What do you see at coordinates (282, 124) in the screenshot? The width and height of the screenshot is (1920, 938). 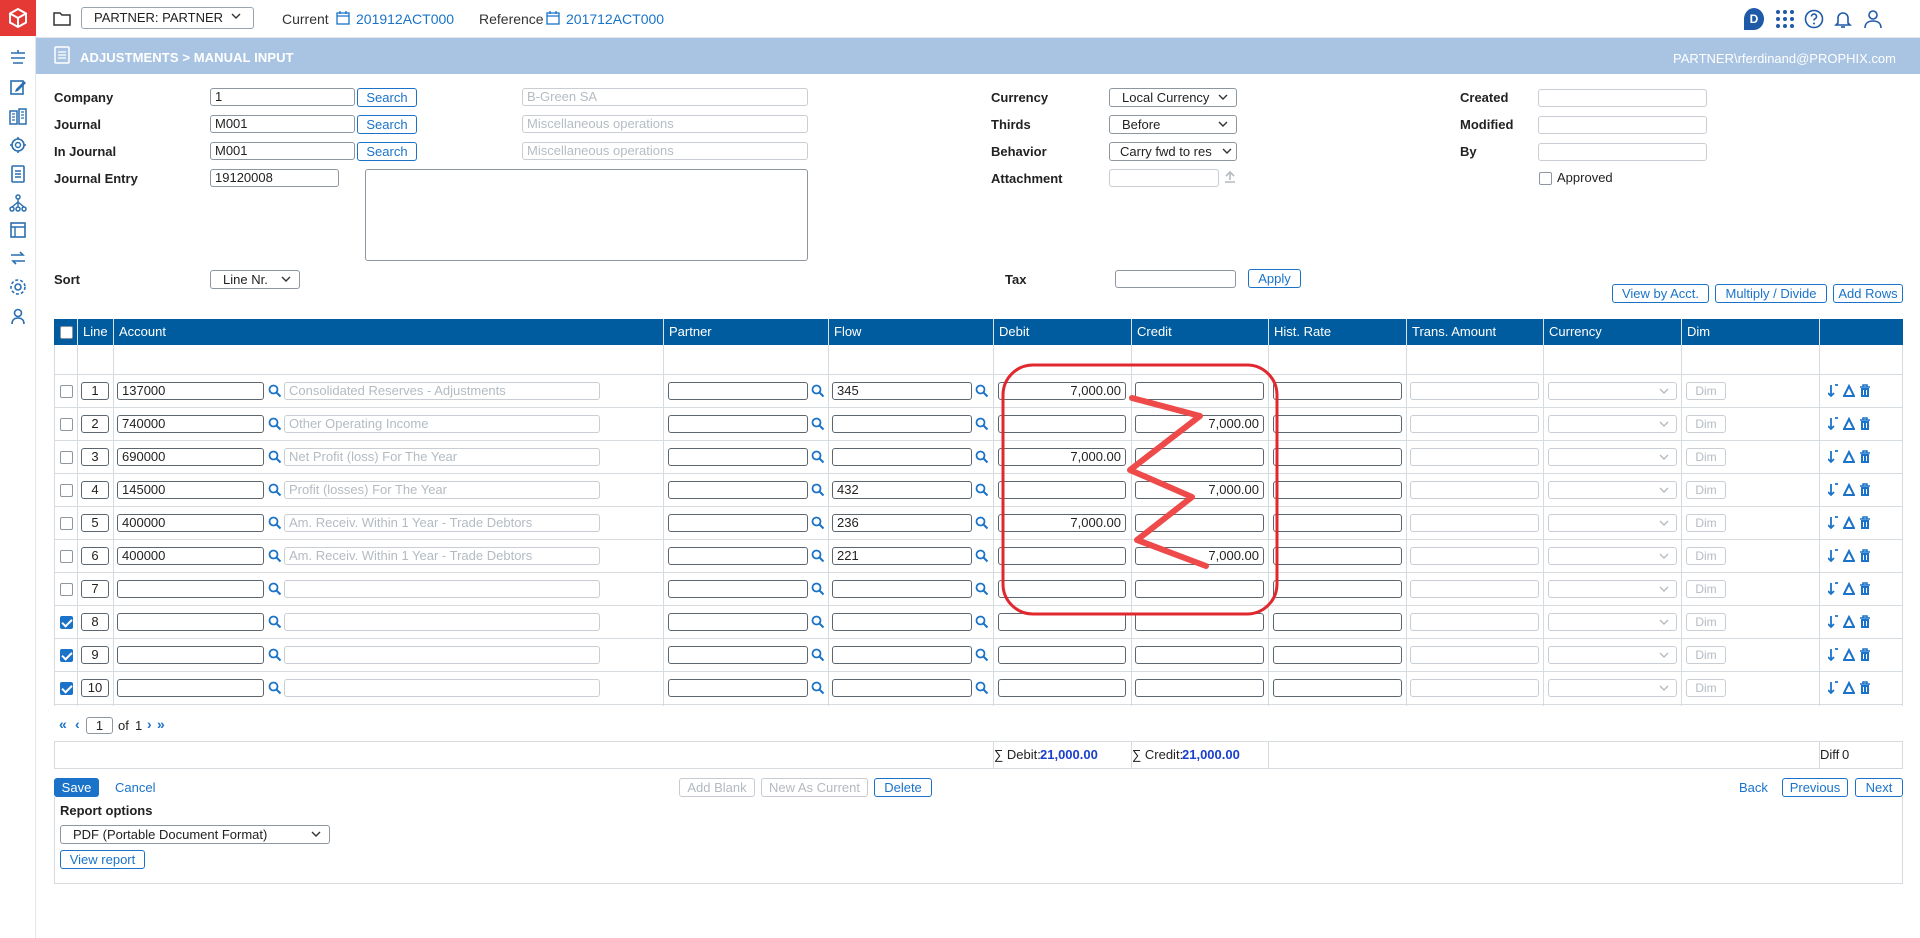 I see `journal-input: M001` at bounding box center [282, 124].